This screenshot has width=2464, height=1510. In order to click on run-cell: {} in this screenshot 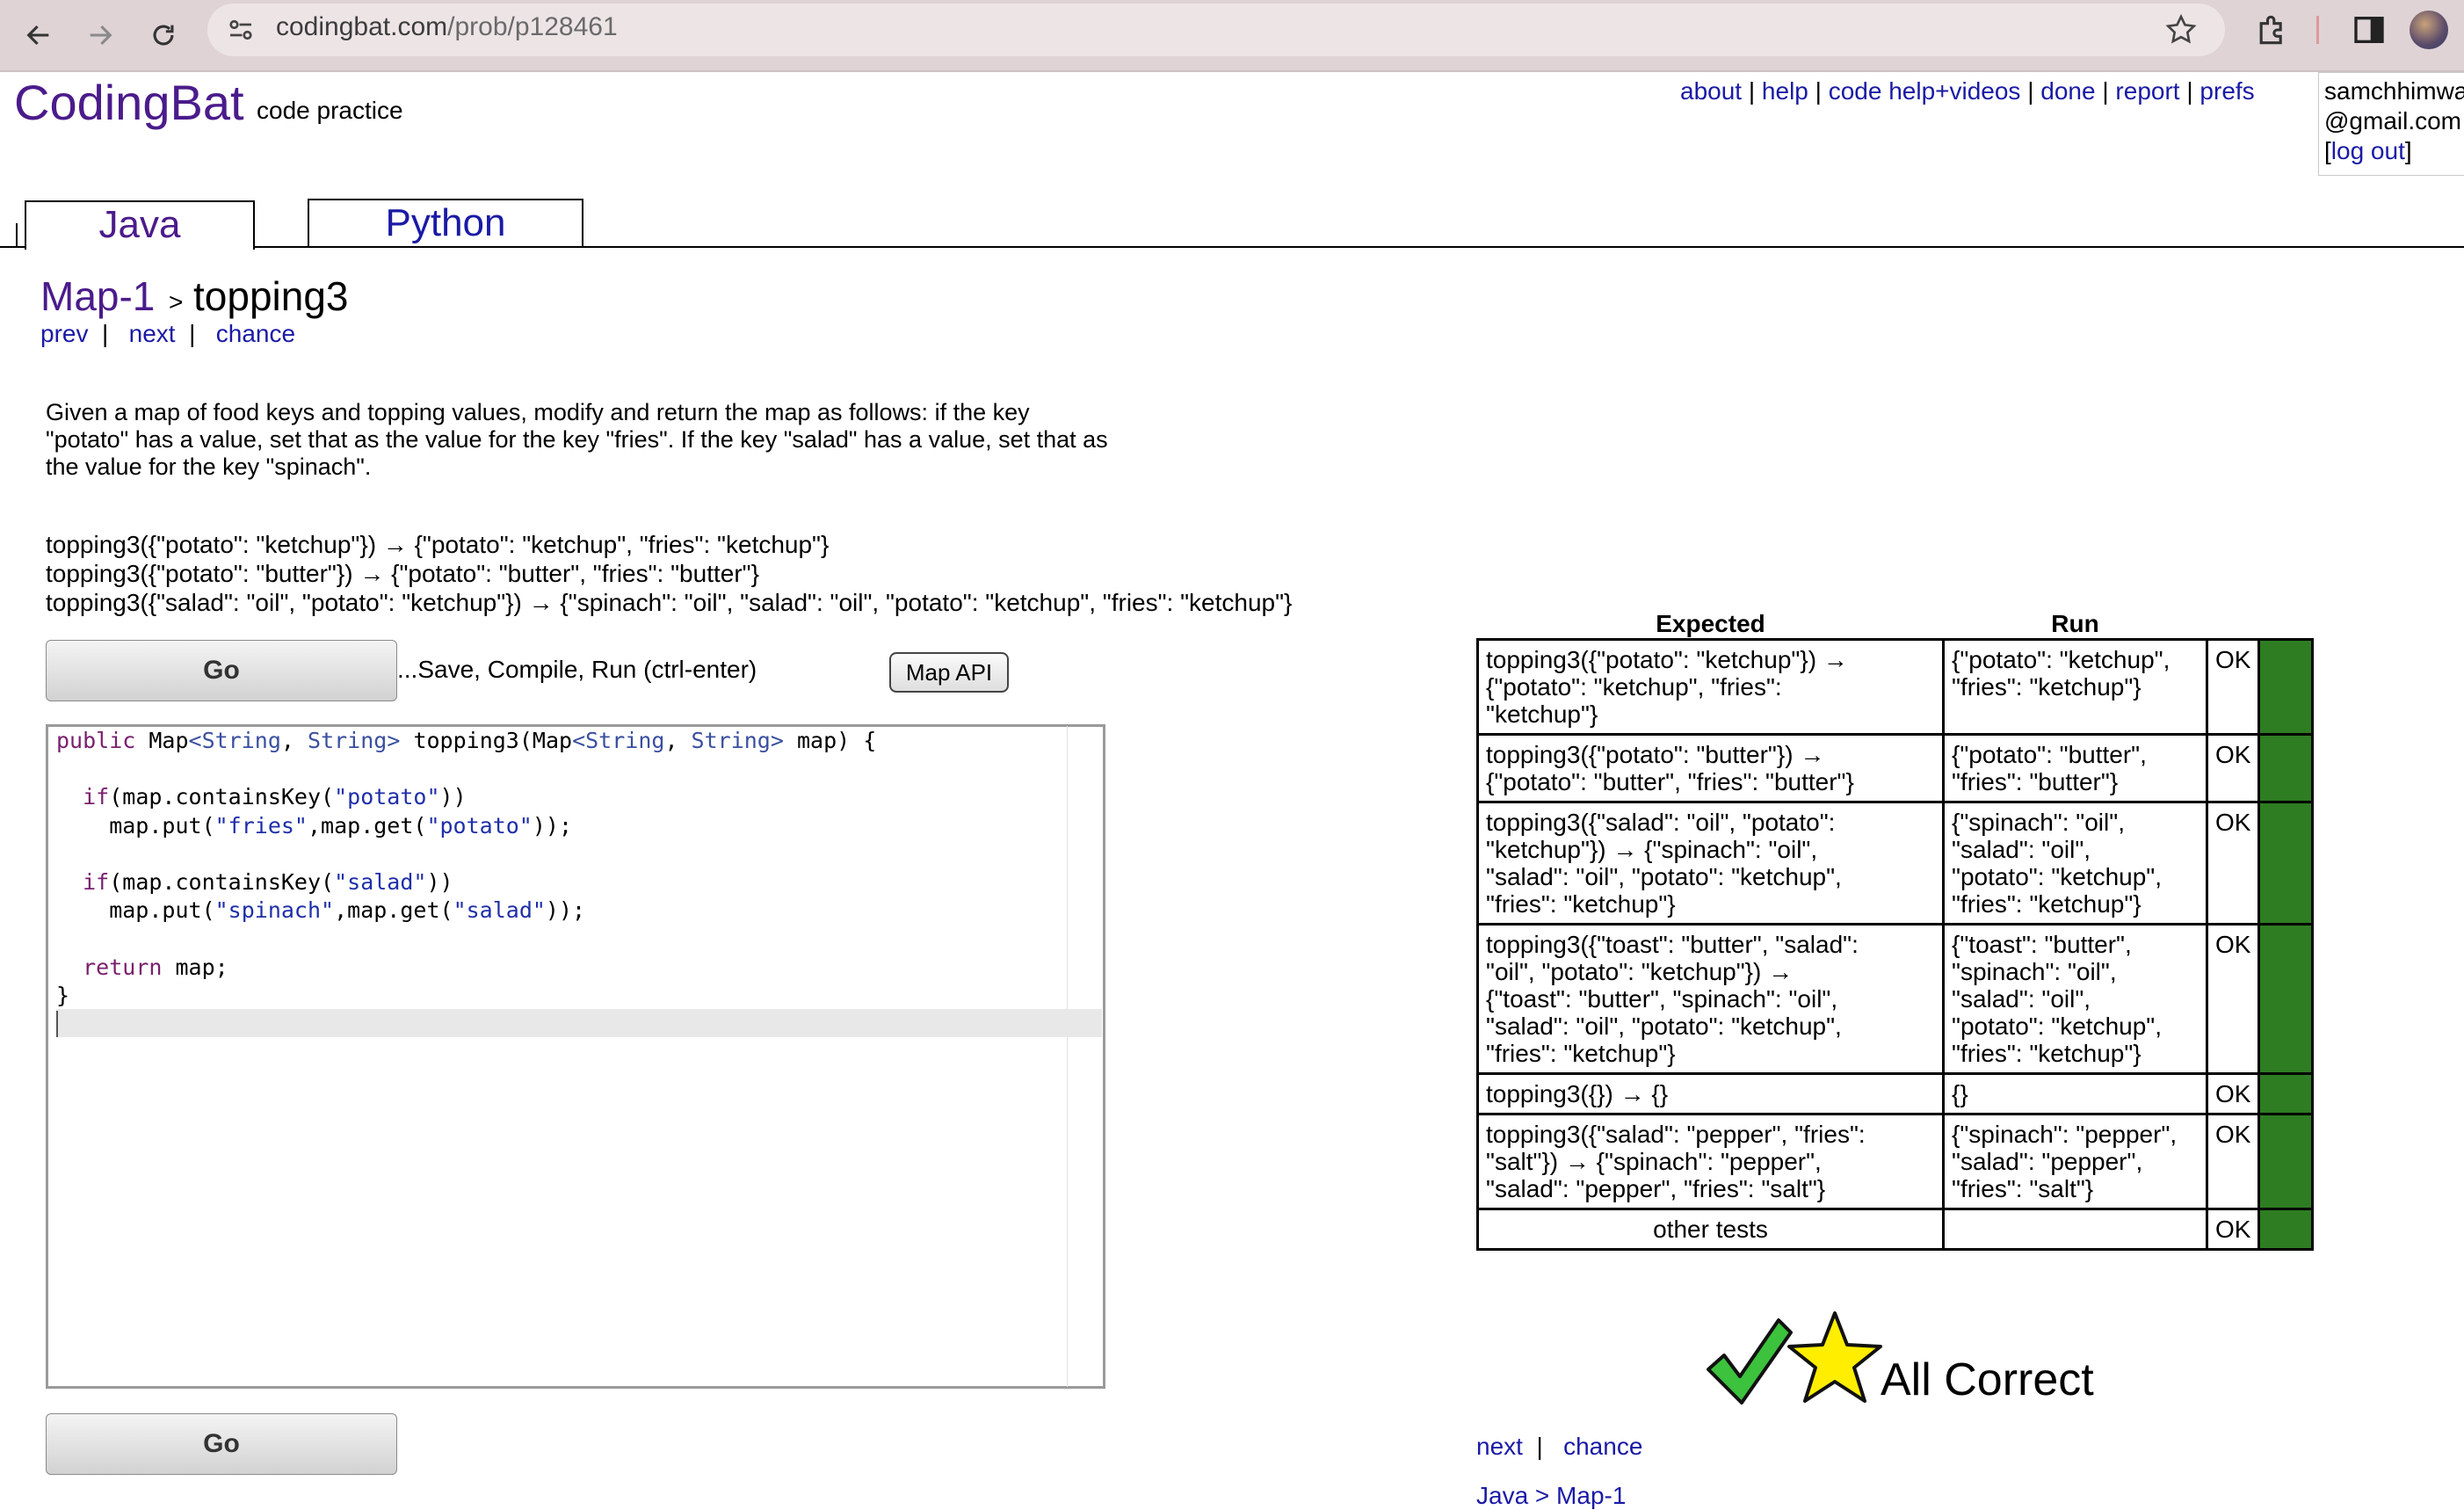, I will do `click(2075, 1093)`.